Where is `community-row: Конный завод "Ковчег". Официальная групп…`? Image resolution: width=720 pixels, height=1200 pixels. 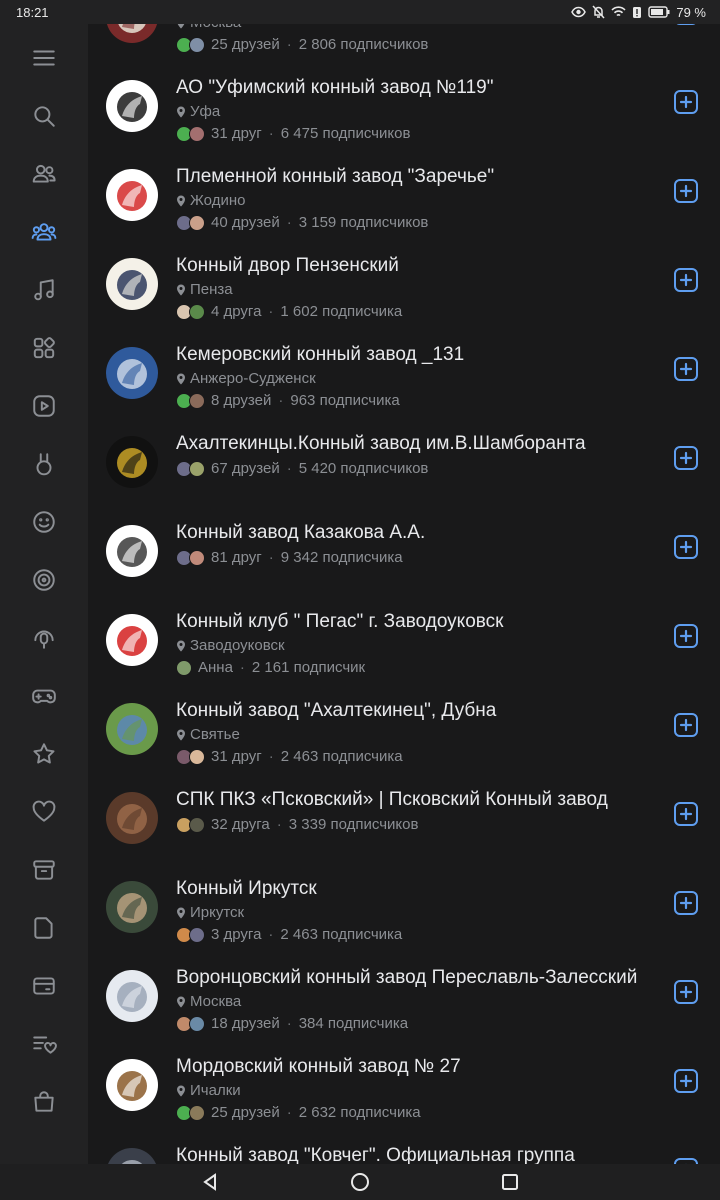 community-row: Конный завод "Ковчег". Официальная групп… is located at coordinates (404, 1143).